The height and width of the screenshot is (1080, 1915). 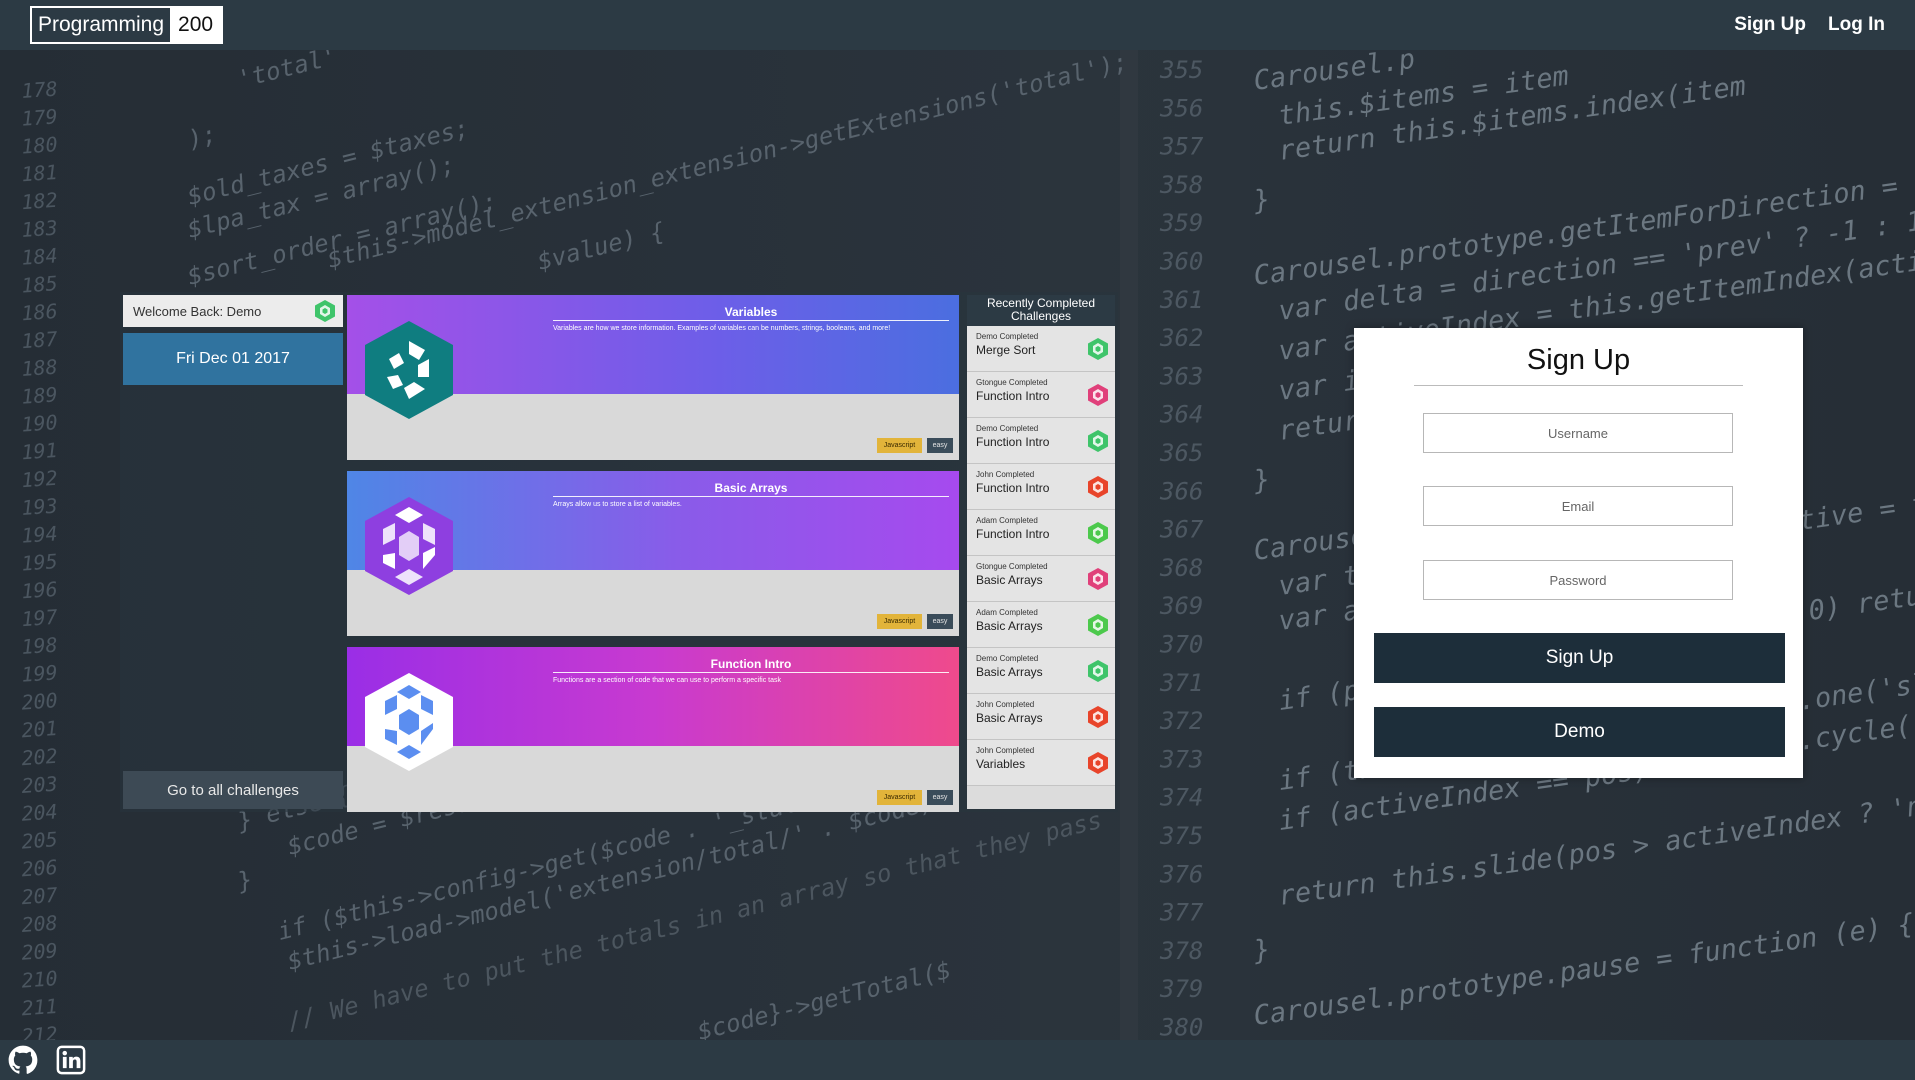 I want to click on code-line: 188, so click(x=40, y=368).